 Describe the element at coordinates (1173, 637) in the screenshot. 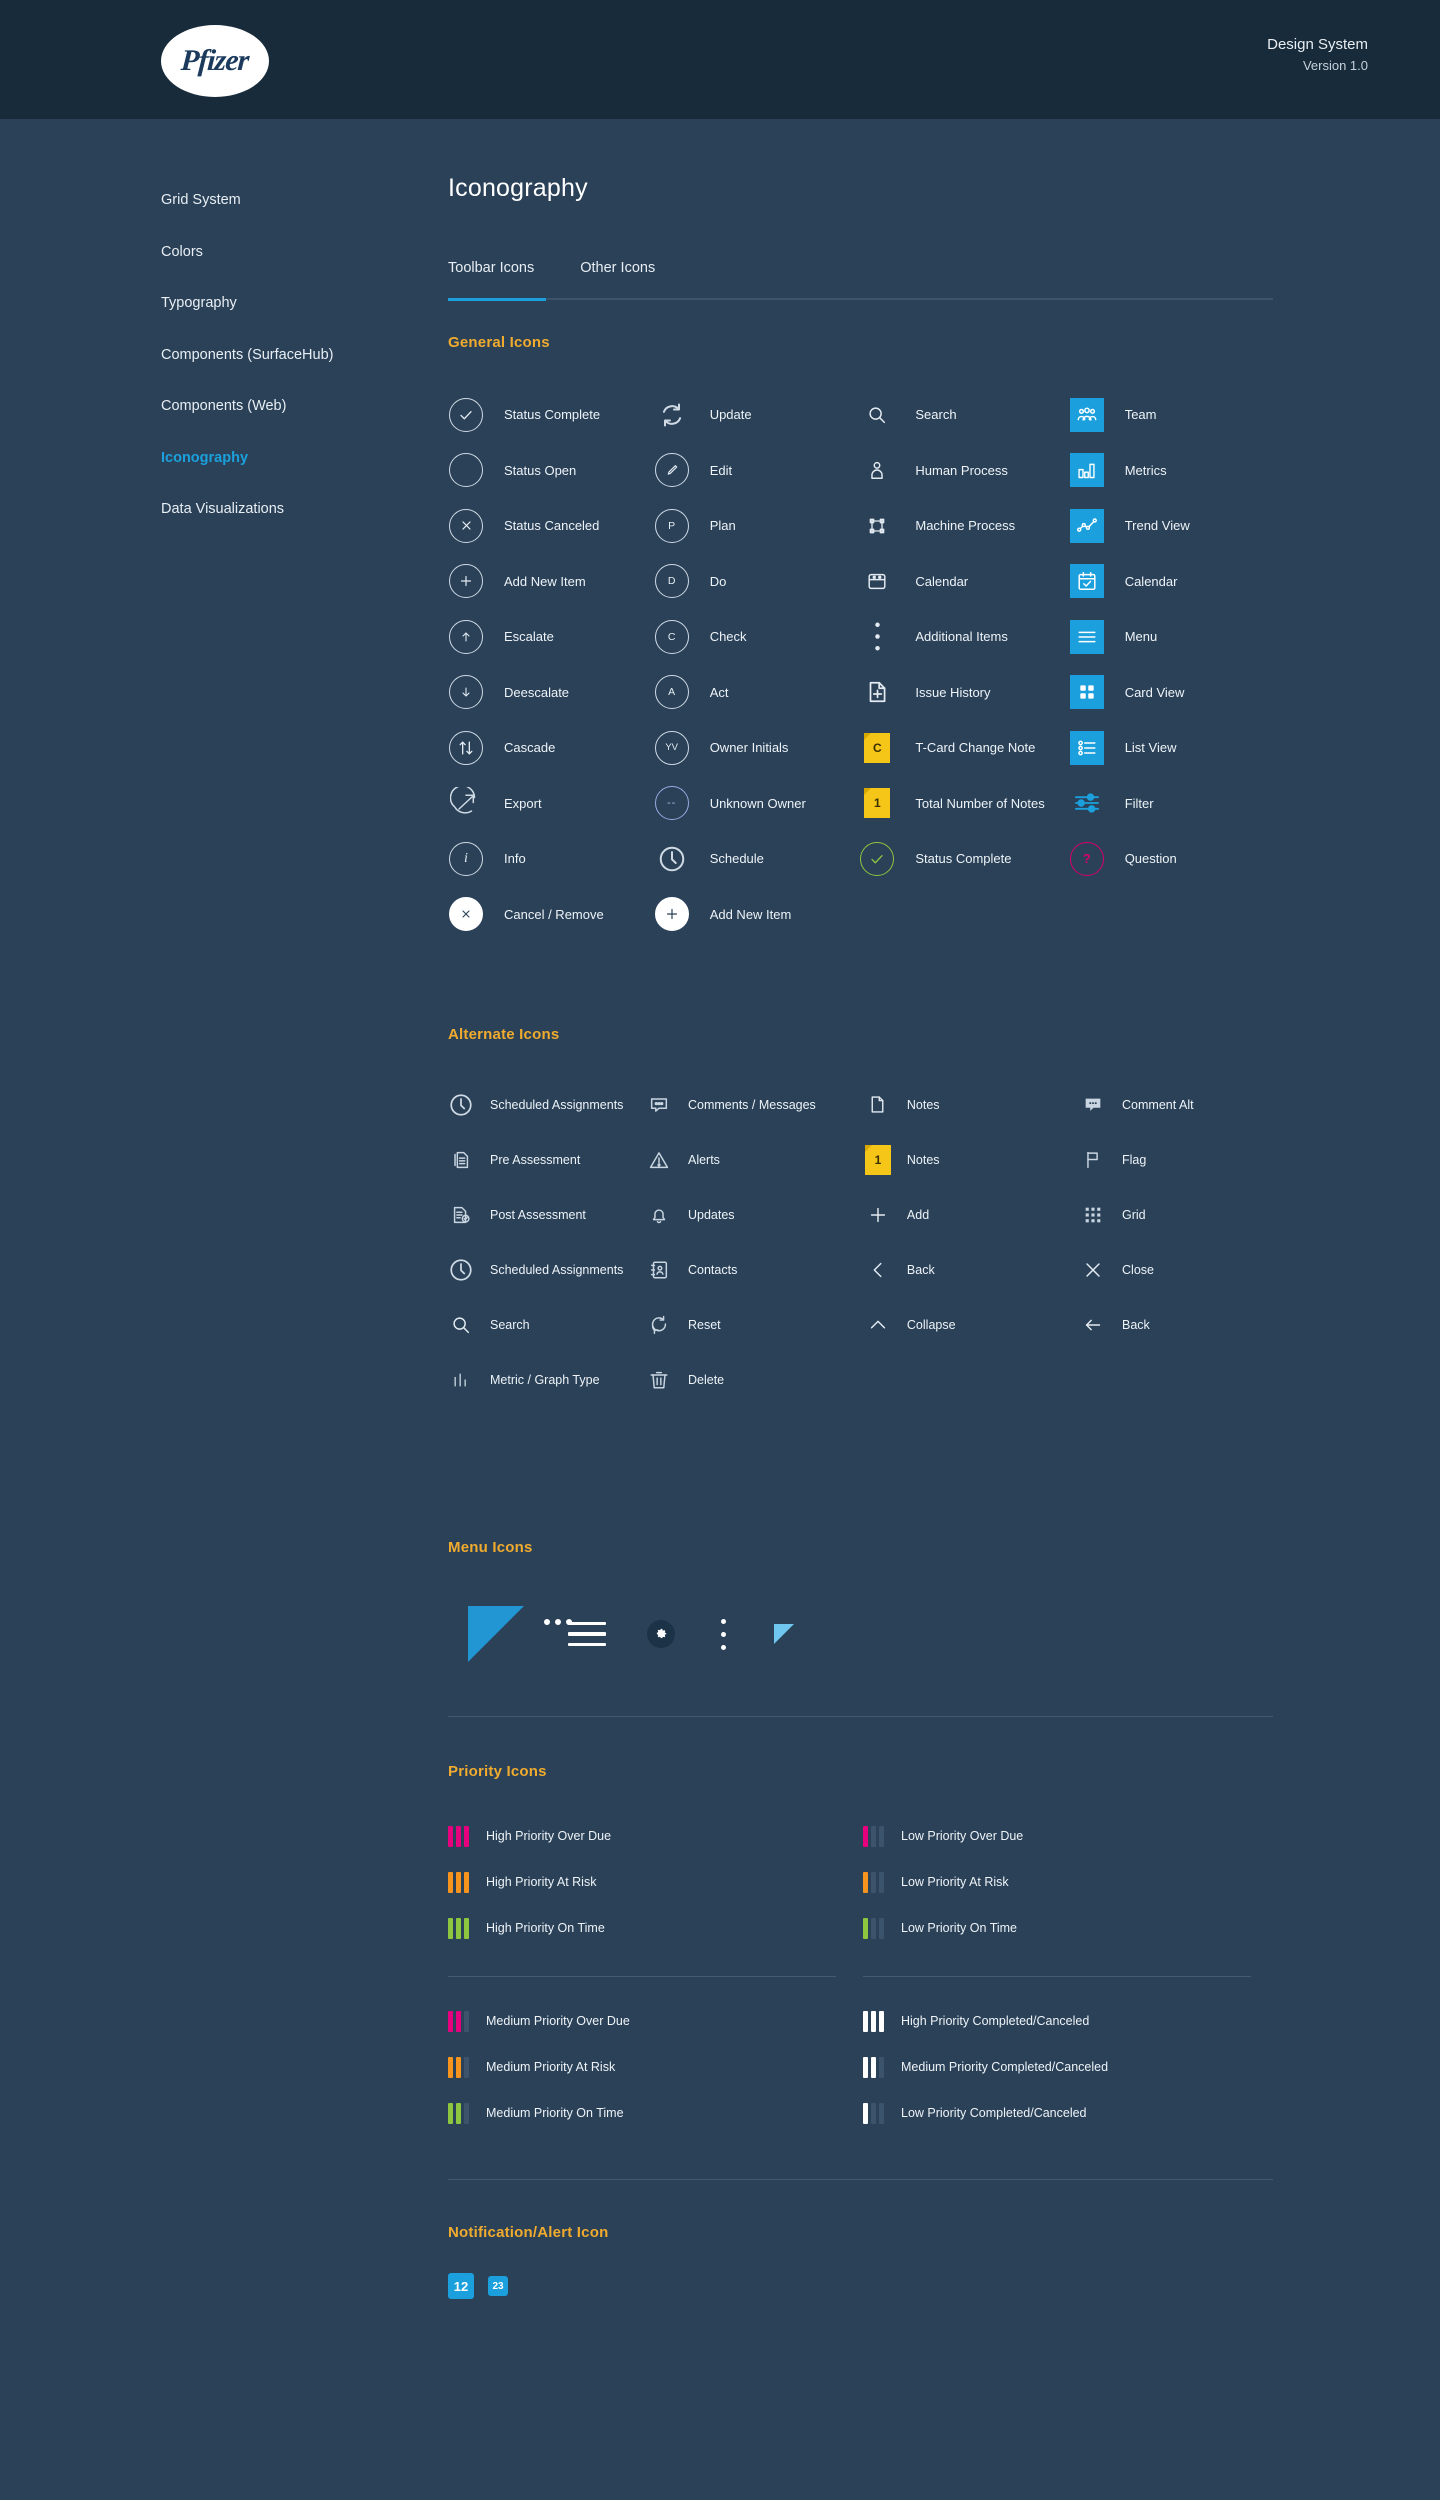

I see `icon-row: Menu` at that location.